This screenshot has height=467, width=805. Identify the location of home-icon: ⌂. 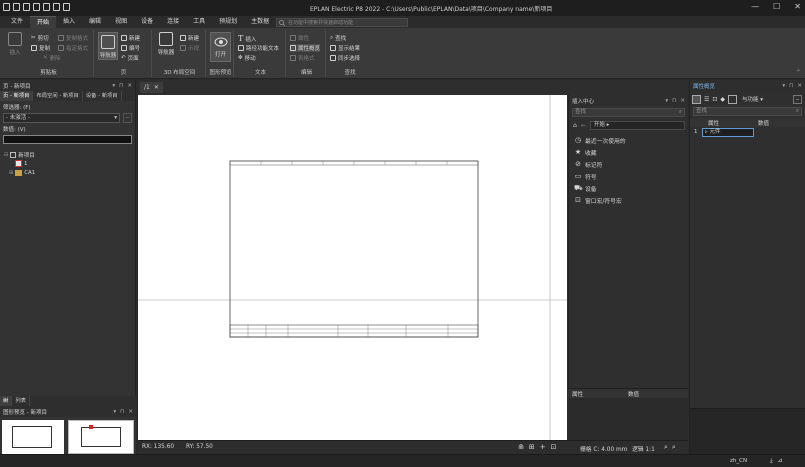
(575, 125).